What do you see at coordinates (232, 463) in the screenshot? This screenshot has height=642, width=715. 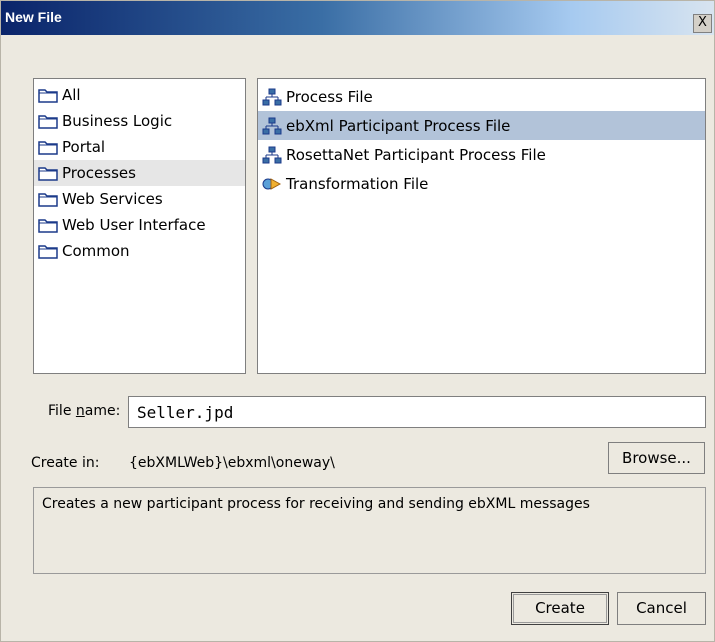 I see `create-in-path: {ebXMLWeb}\ebxml\oneway\` at bounding box center [232, 463].